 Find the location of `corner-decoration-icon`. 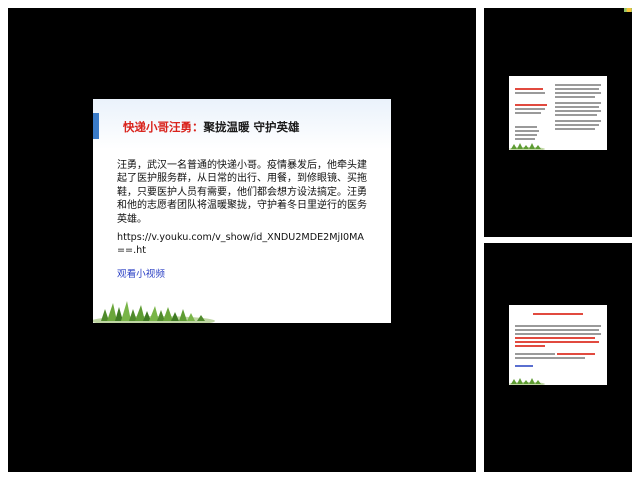

corner-decoration-icon is located at coordinates (627, 10).